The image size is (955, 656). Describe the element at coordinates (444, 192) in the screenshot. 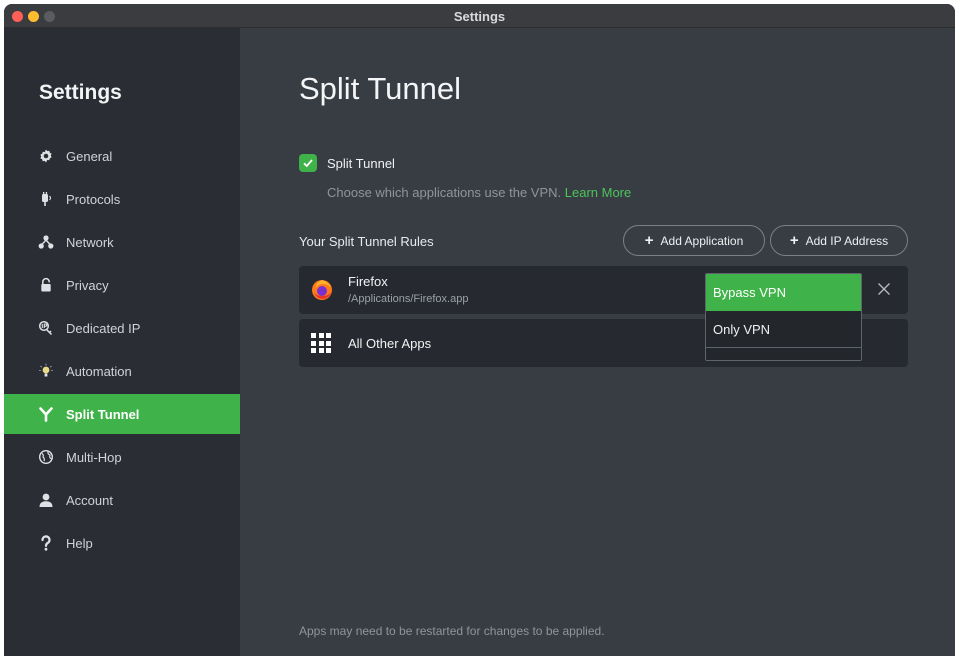

I see `description-text: Choose which applications use the VPN.` at that location.